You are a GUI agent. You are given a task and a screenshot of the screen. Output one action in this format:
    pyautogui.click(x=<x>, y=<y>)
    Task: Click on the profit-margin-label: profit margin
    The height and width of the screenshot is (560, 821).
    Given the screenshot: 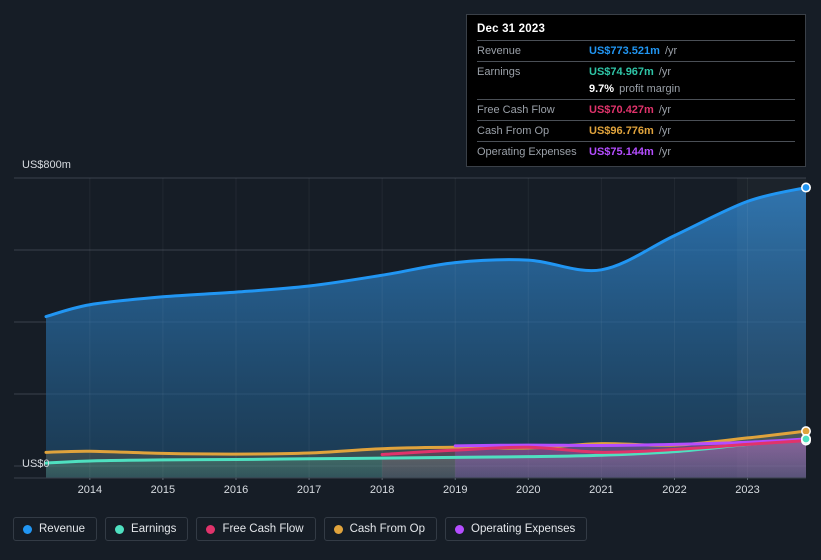 What is the action you would take?
    pyautogui.click(x=650, y=89)
    